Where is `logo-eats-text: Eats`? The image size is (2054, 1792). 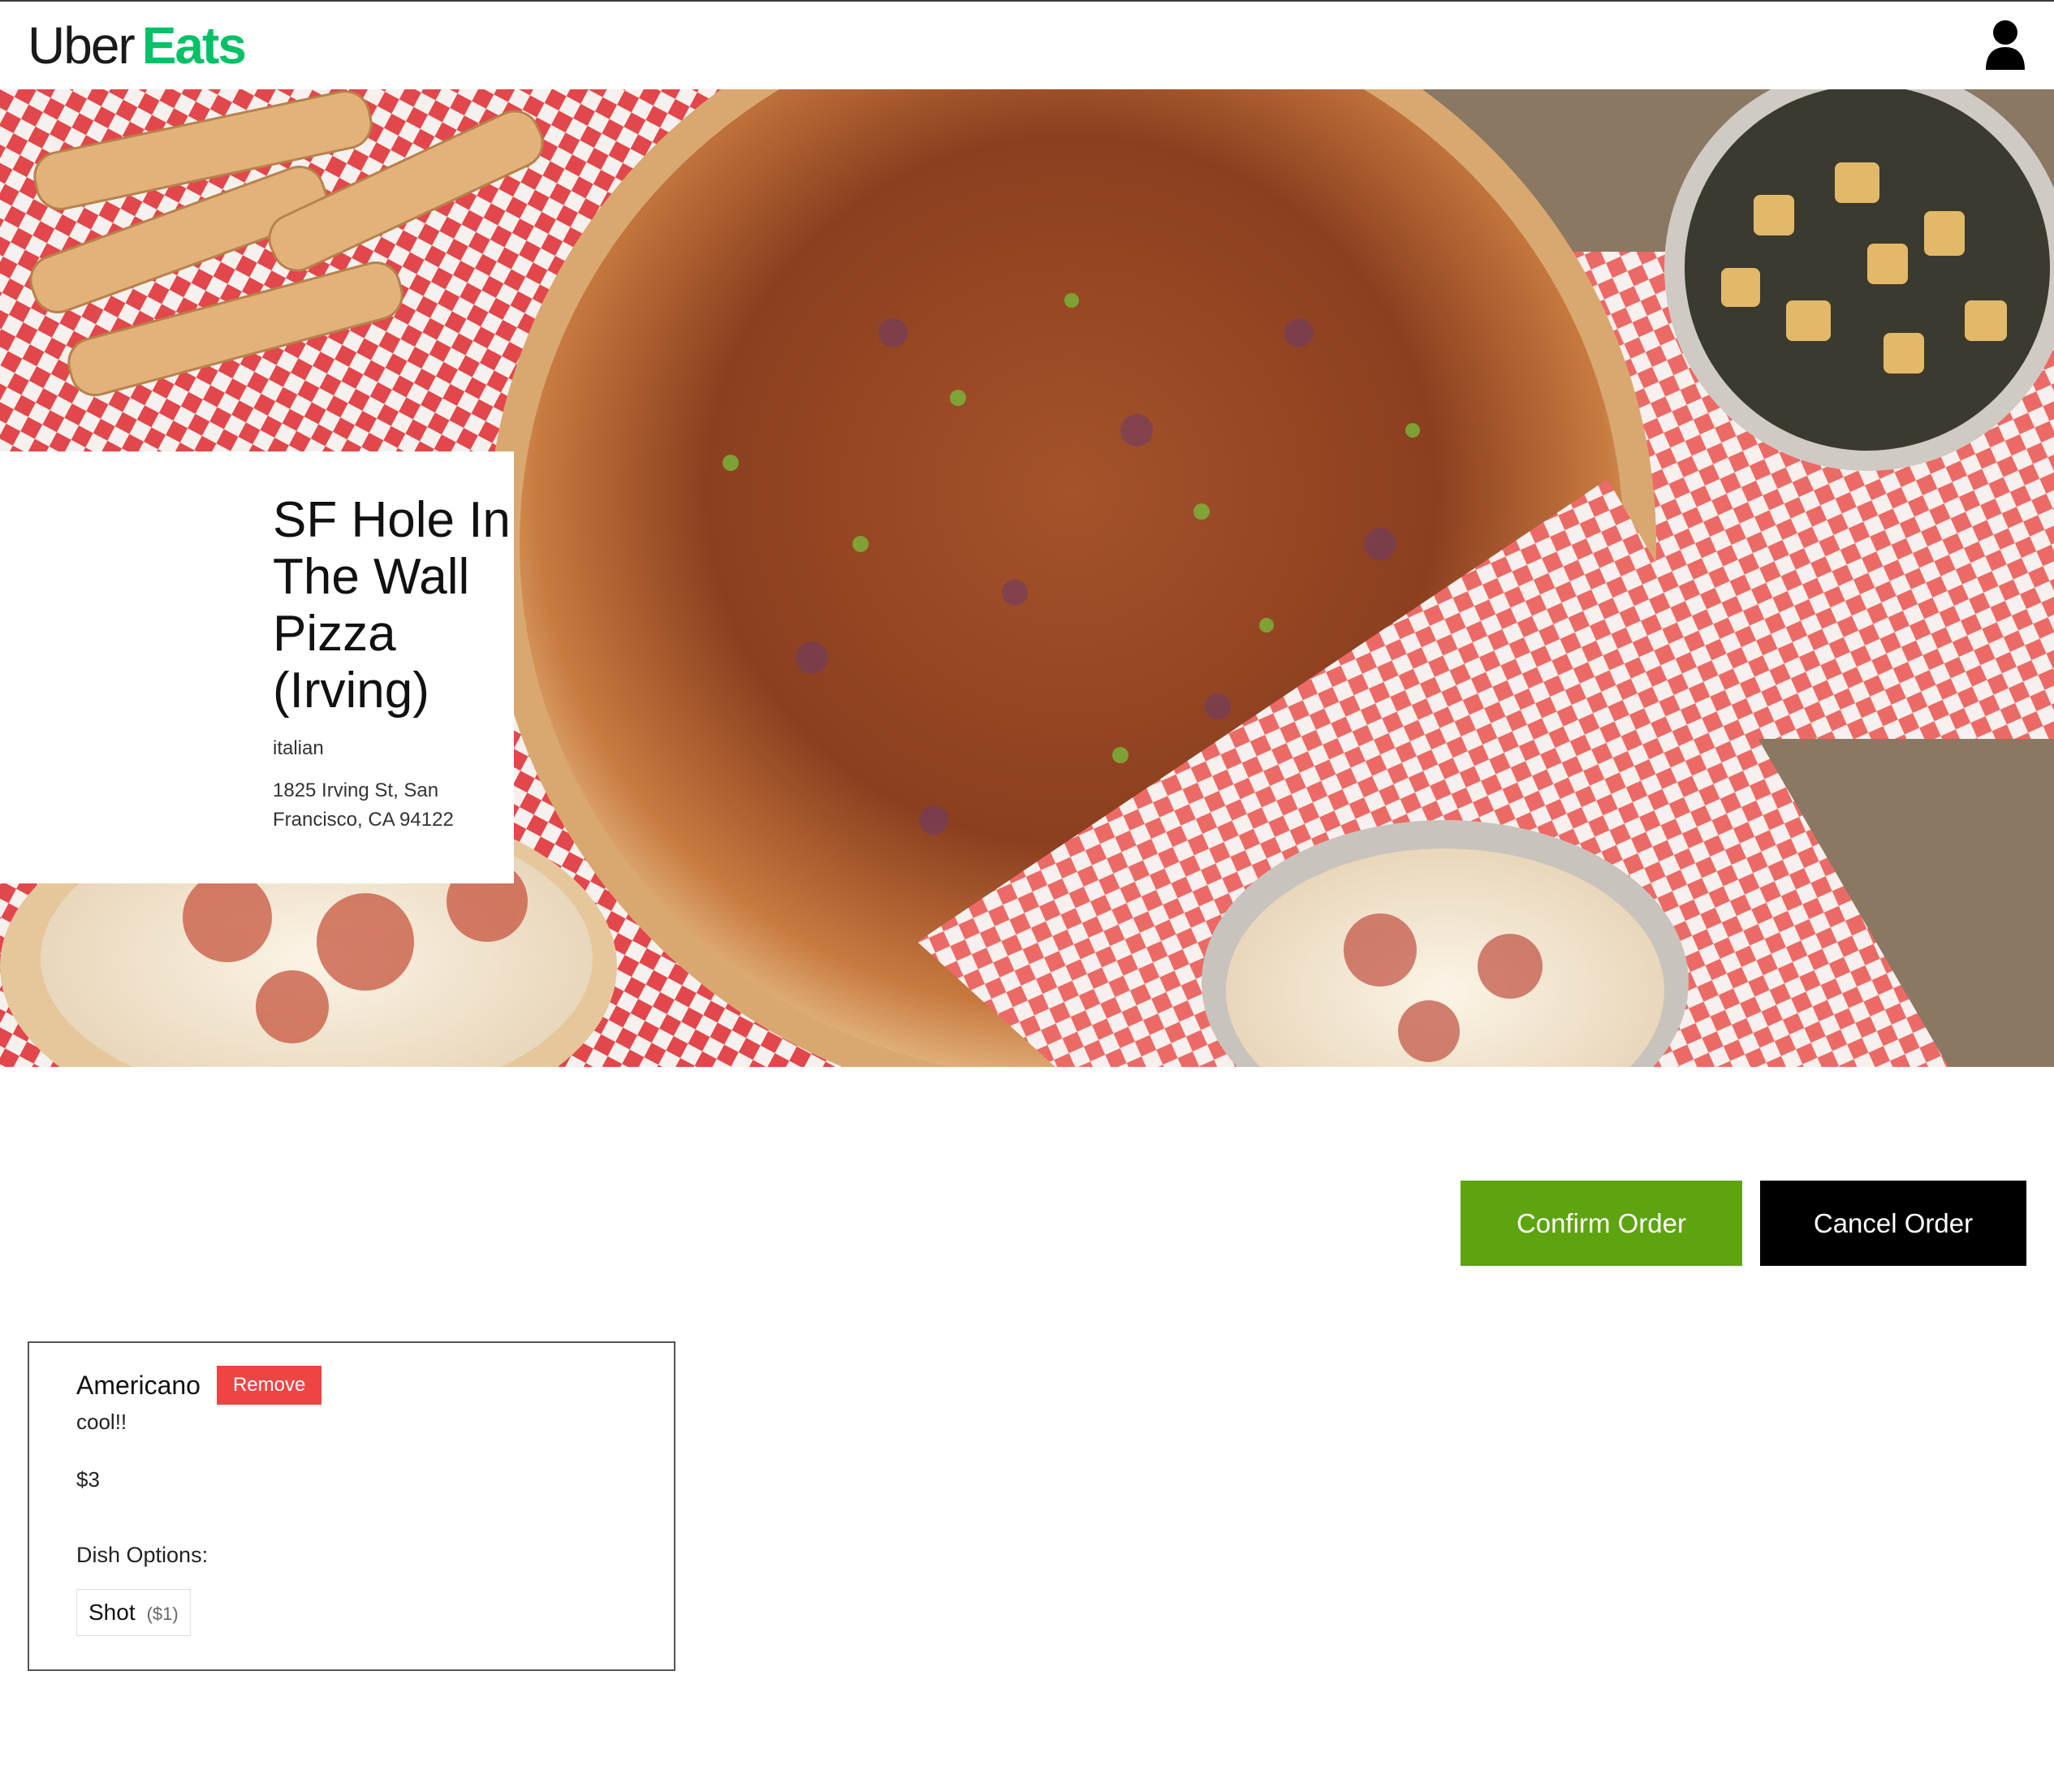
logo-eats-text: Eats is located at coordinates (194, 45).